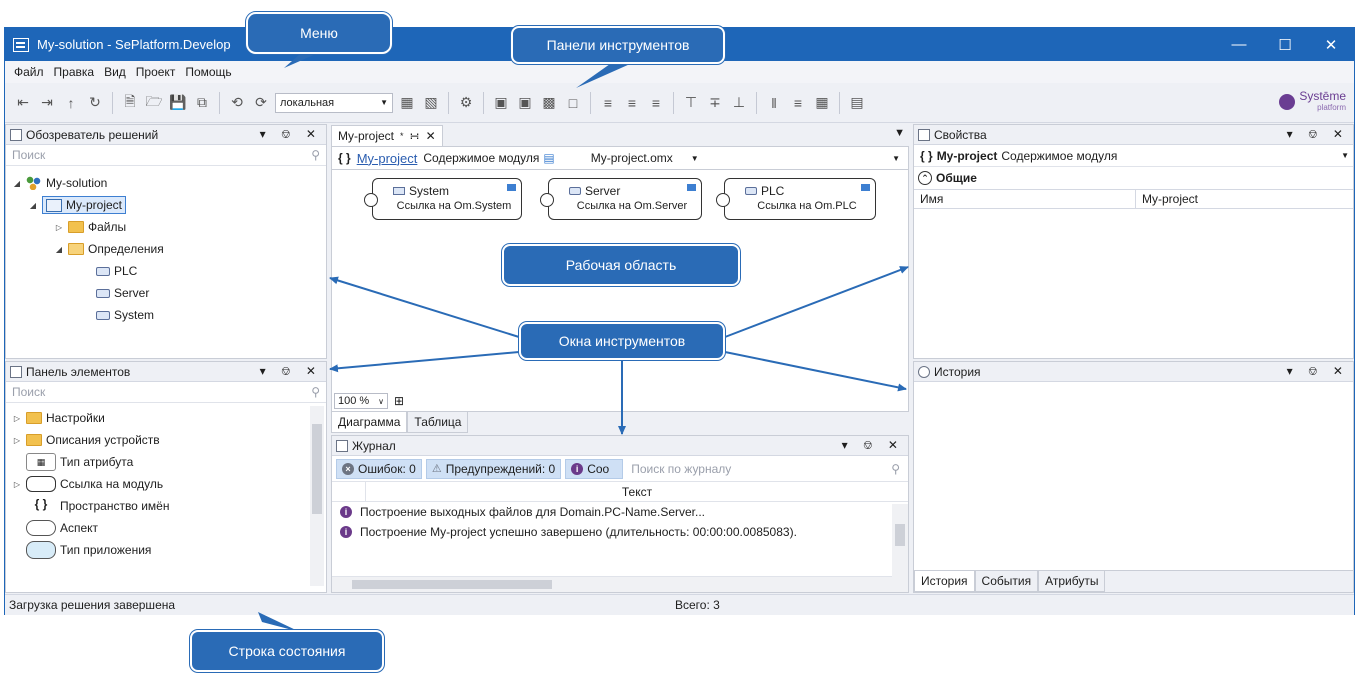 The height and width of the screenshot is (675, 1355). What do you see at coordinates (279, 622) in the screenshot?
I see `statusbar-callout-pointer` at bounding box center [279, 622].